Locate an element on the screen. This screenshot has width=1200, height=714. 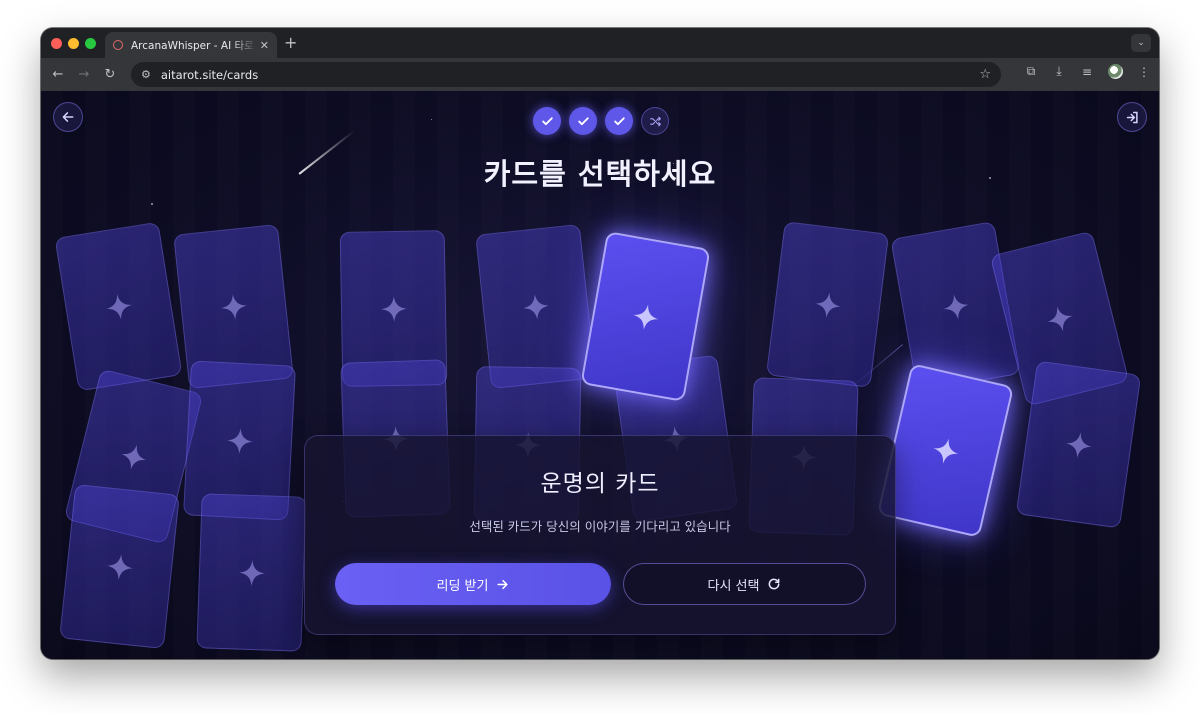
step-4-current is located at coordinates (655, 121).